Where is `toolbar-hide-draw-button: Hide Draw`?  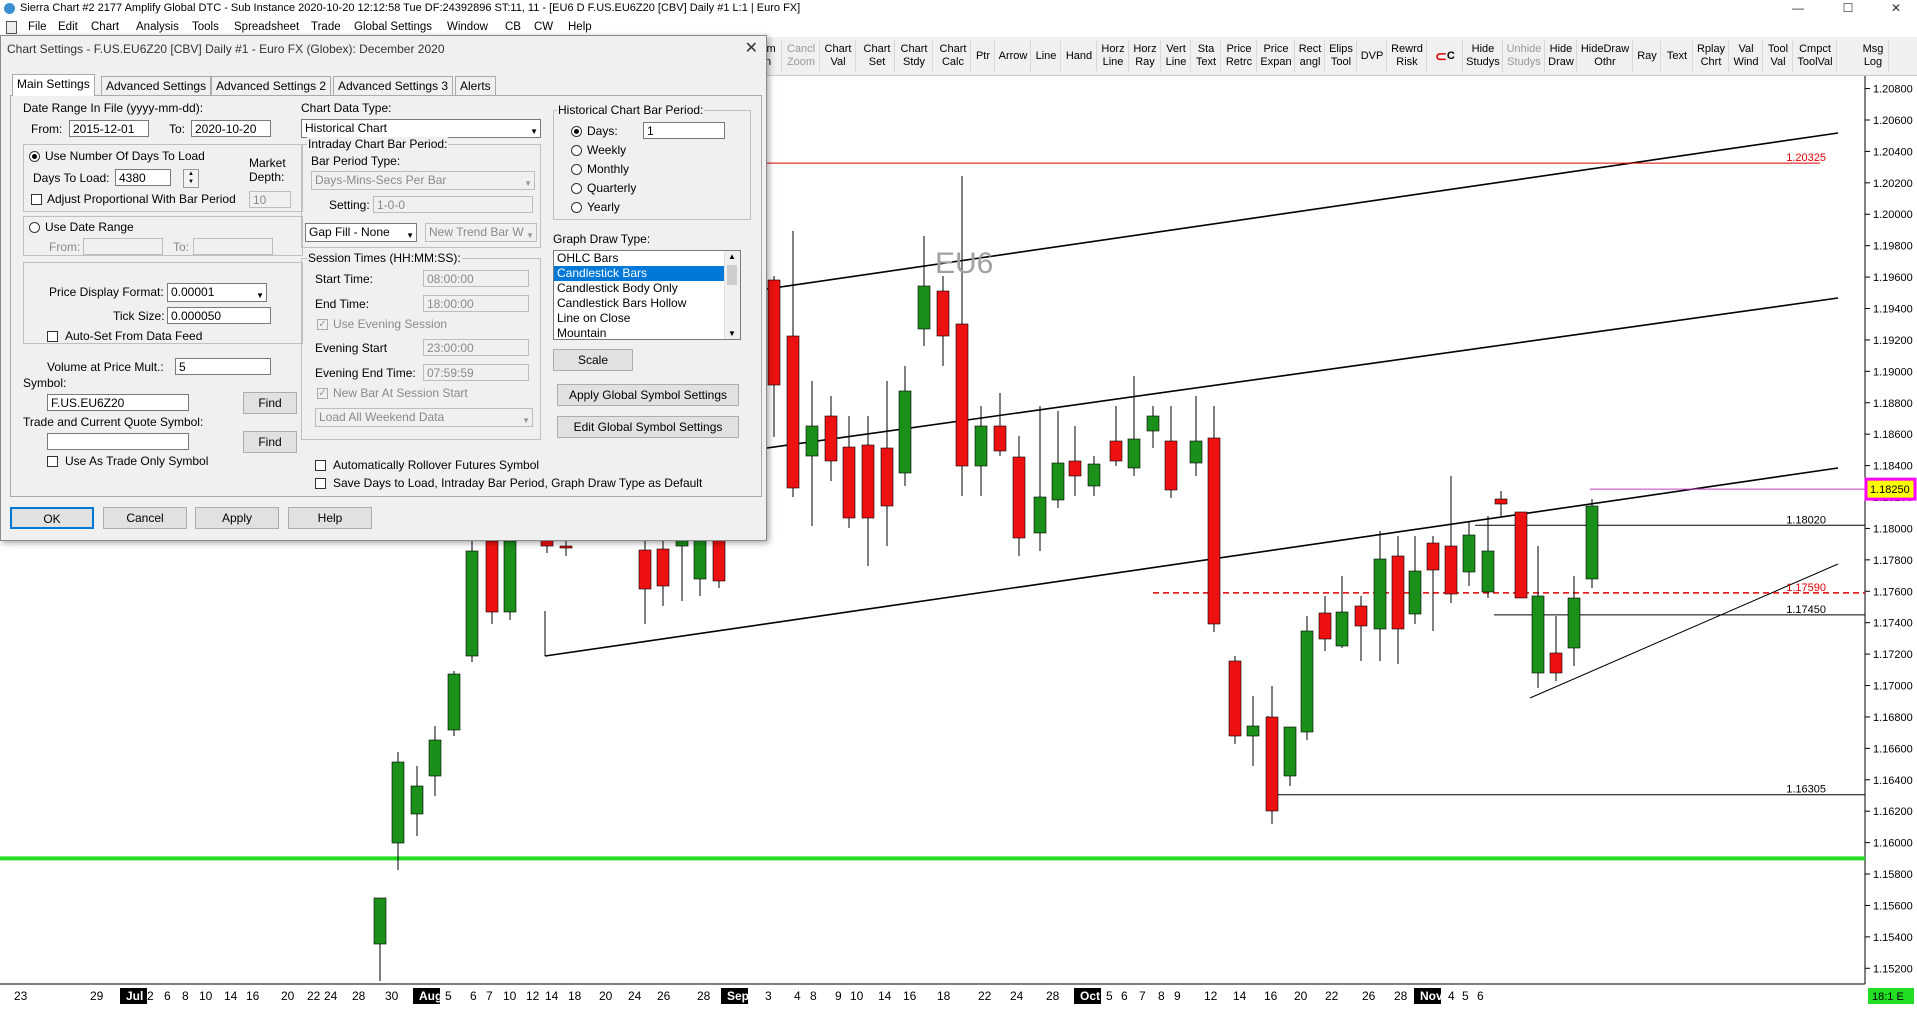
toolbar-hide-draw-button: Hide Draw is located at coordinates (1561, 56).